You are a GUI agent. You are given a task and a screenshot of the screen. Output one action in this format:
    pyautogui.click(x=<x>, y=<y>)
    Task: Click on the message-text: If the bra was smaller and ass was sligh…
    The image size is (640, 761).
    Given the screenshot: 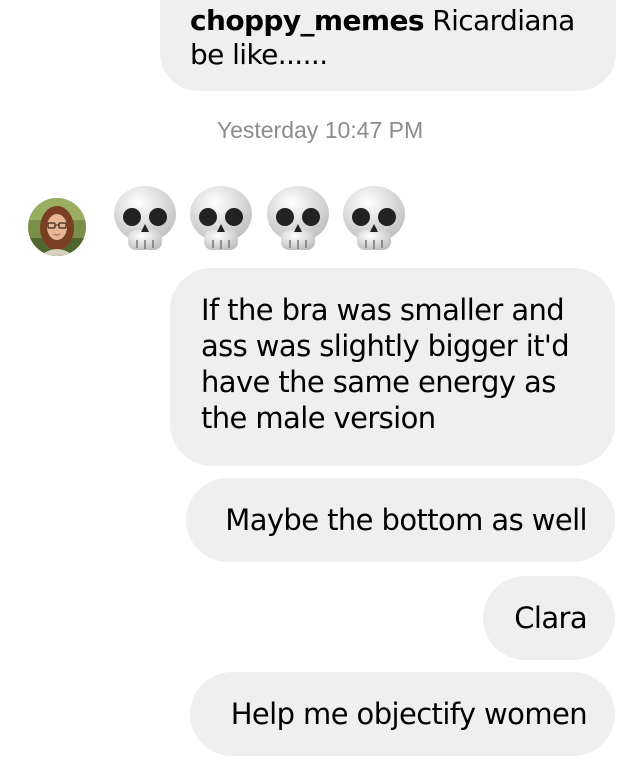 What is the action you would take?
    pyautogui.click(x=385, y=364)
    